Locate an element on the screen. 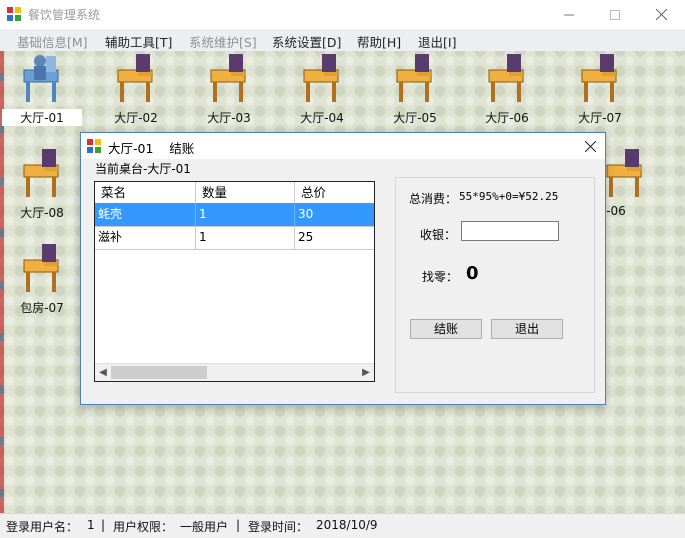 Image resolution: width=685 pixels, height=538 pixels. total-label: 总消费： is located at coordinates (433, 199).